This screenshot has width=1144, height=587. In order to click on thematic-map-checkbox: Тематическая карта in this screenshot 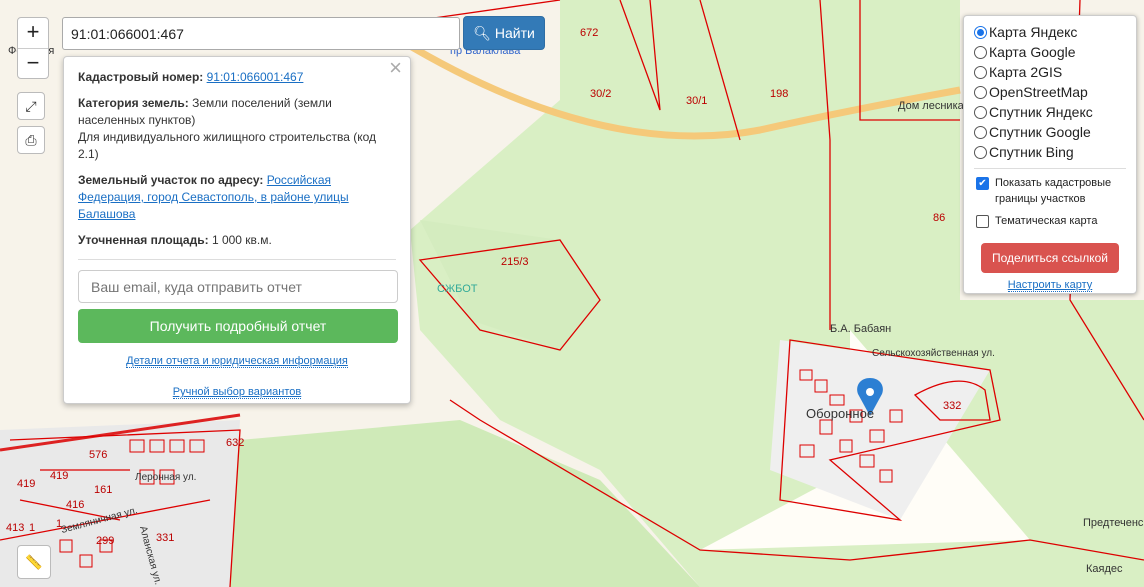, I will do `click(1050, 221)`.